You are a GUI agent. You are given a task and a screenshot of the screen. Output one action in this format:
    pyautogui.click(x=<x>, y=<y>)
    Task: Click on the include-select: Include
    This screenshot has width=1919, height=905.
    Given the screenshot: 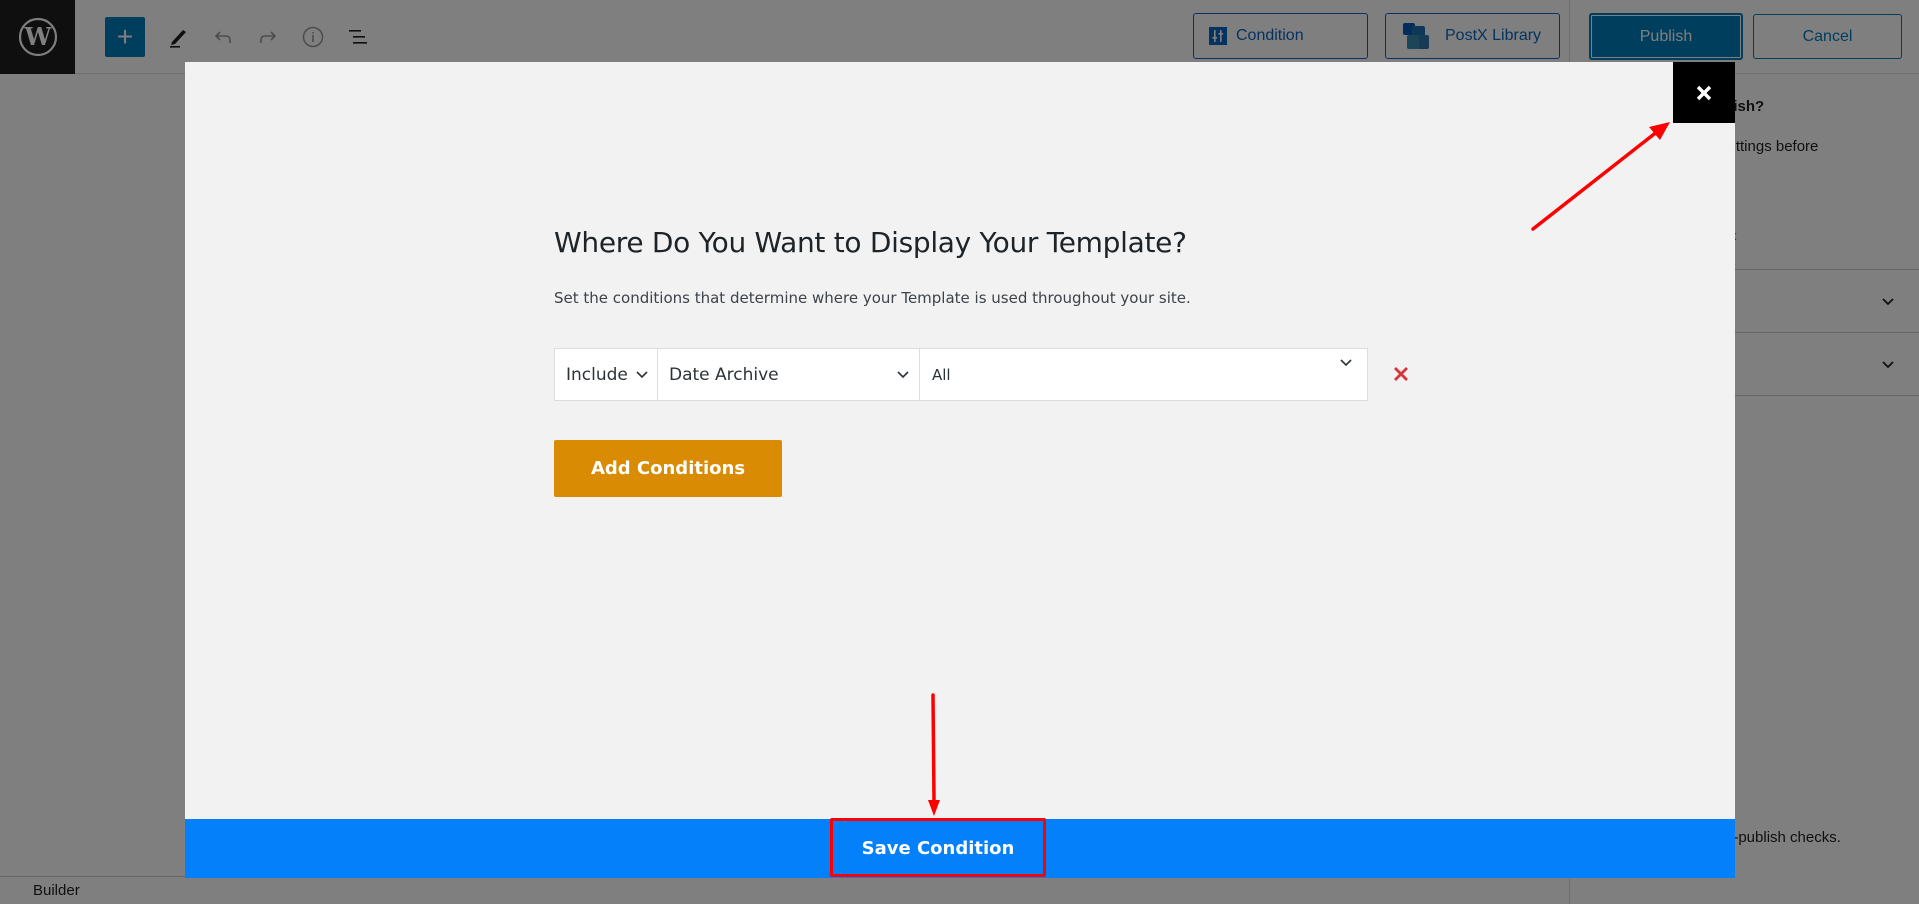 What is the action you would take?
    pyautogui.click(x=606, y=374)
    